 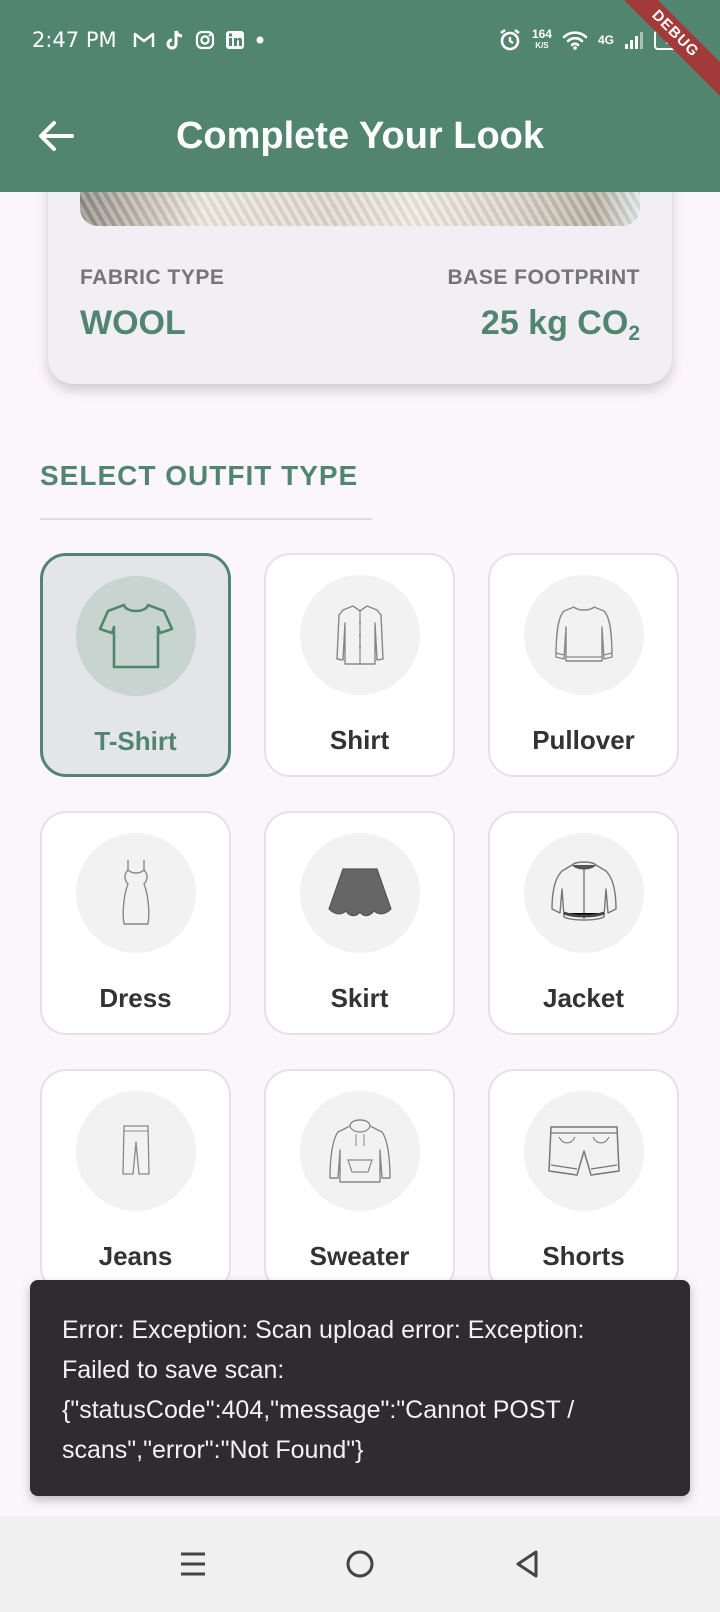 What do you see at coordinates (554, 323) in the screenshot?
I see `footprint-main: 25 kg CO` at bounding box center [554, 323].